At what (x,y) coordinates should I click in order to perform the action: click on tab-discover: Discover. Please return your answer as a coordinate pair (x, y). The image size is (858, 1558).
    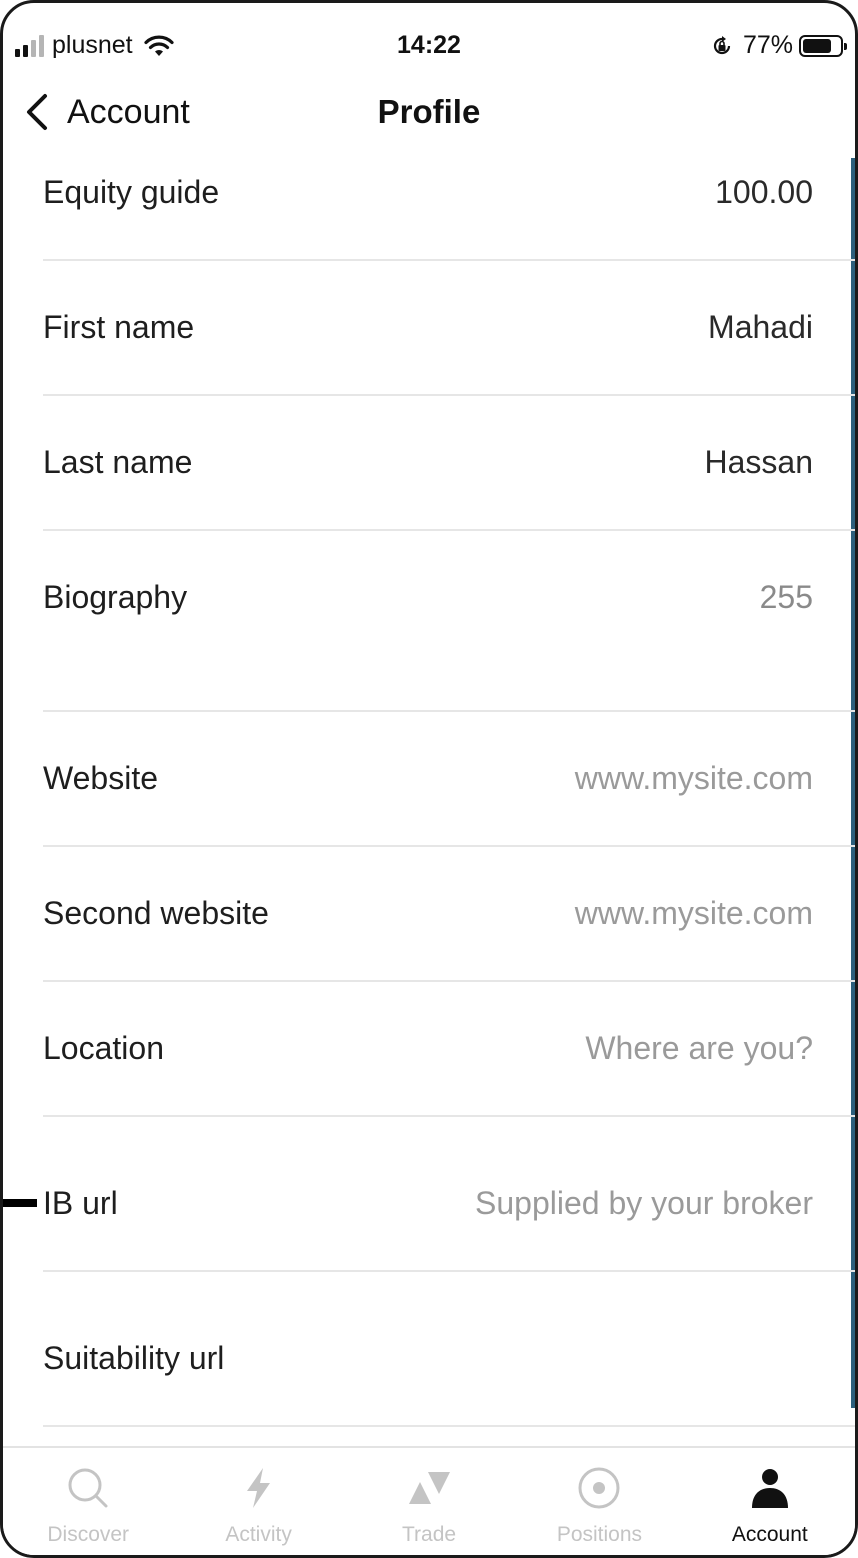
    Looking at the image, I should click on (88, 1501).